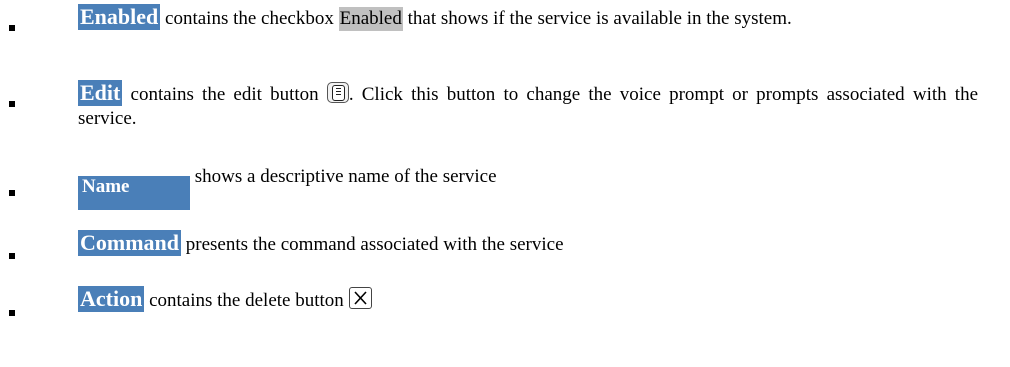 This screenshot has height=367, width=1010. Describe the element at coordinates (119, 17) in the screenshot. I see `column-header-enabled: Enabled` at that location.